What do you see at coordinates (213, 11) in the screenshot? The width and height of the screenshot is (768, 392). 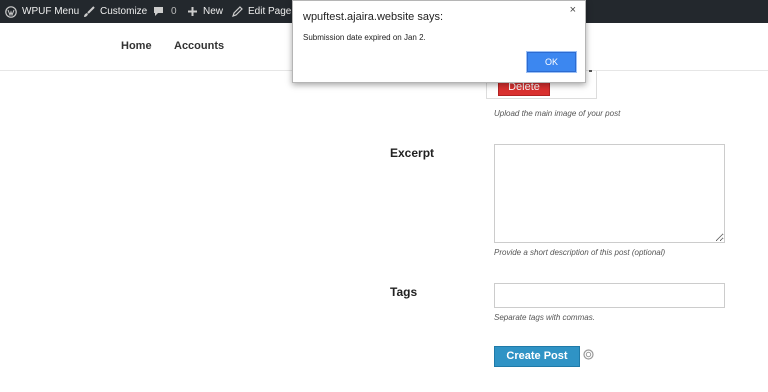 I see `admin-bar-new-label: New` at bounding box center [213, 11].